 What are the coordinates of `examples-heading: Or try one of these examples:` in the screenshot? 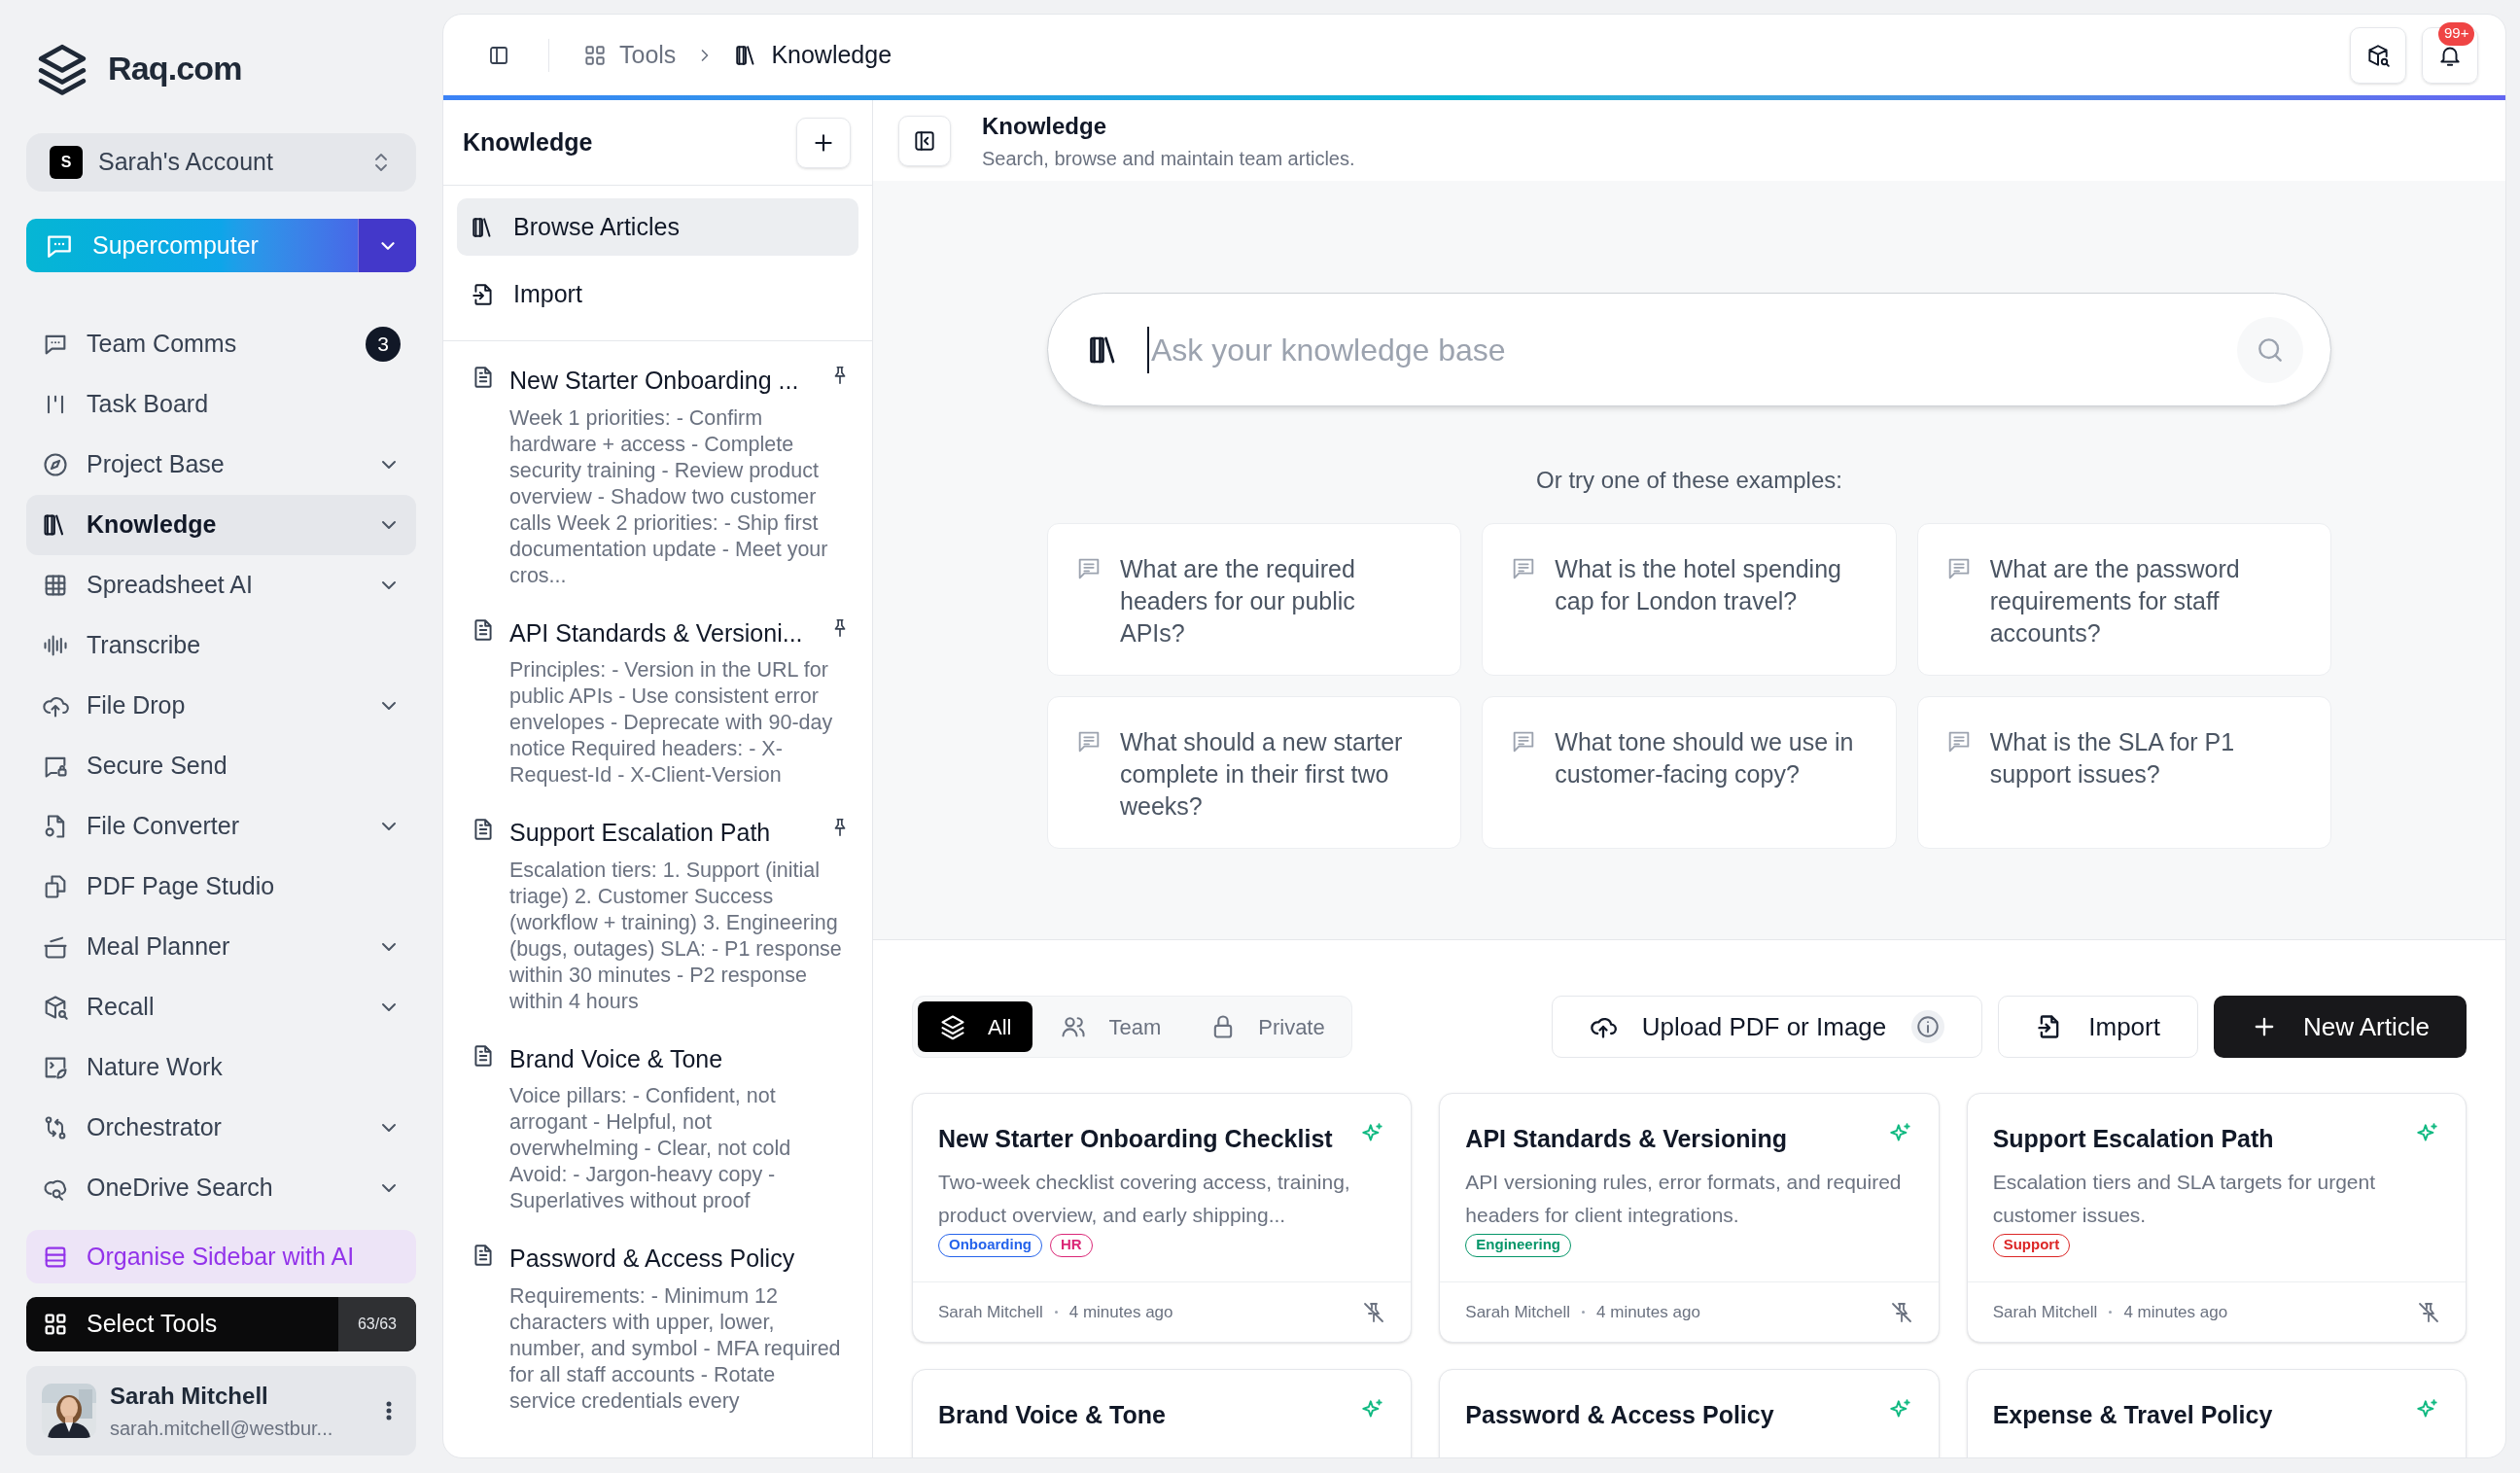 It's located at (1689, 480).